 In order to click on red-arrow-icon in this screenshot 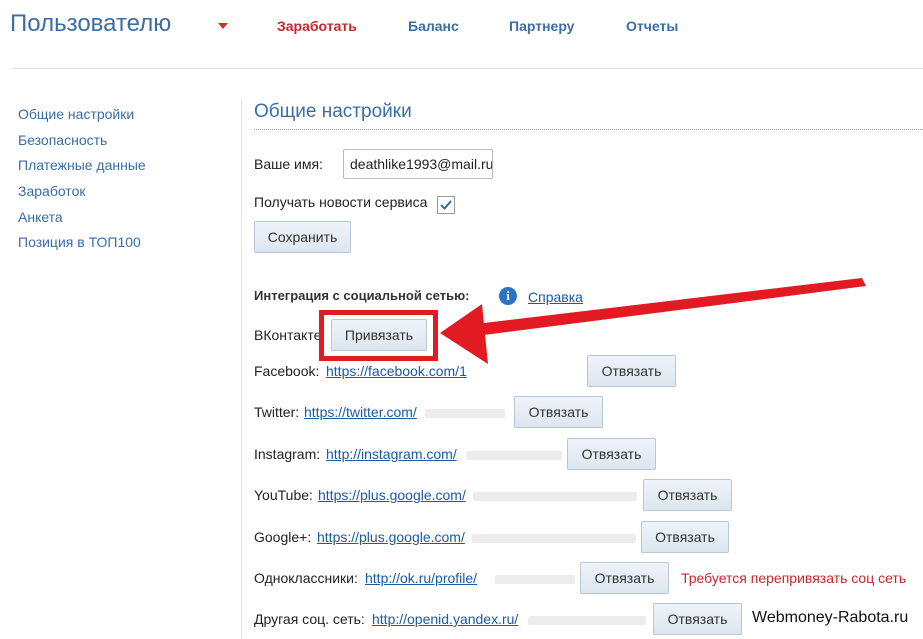, I will do `click(653, 321)`.